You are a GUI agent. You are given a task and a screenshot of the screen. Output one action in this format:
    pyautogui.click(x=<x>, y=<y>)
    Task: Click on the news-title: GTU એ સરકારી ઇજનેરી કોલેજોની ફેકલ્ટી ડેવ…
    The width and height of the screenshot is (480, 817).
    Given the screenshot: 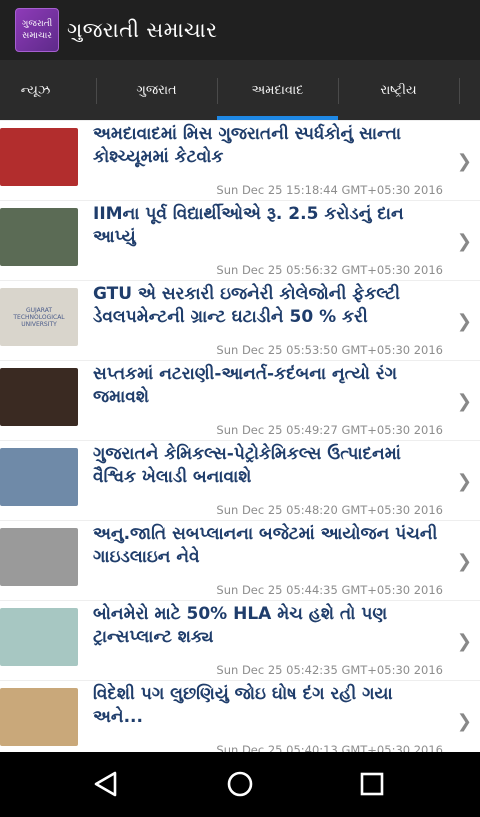 What is the action you would take?
    pyautogui.click(x=268, y=306)
    